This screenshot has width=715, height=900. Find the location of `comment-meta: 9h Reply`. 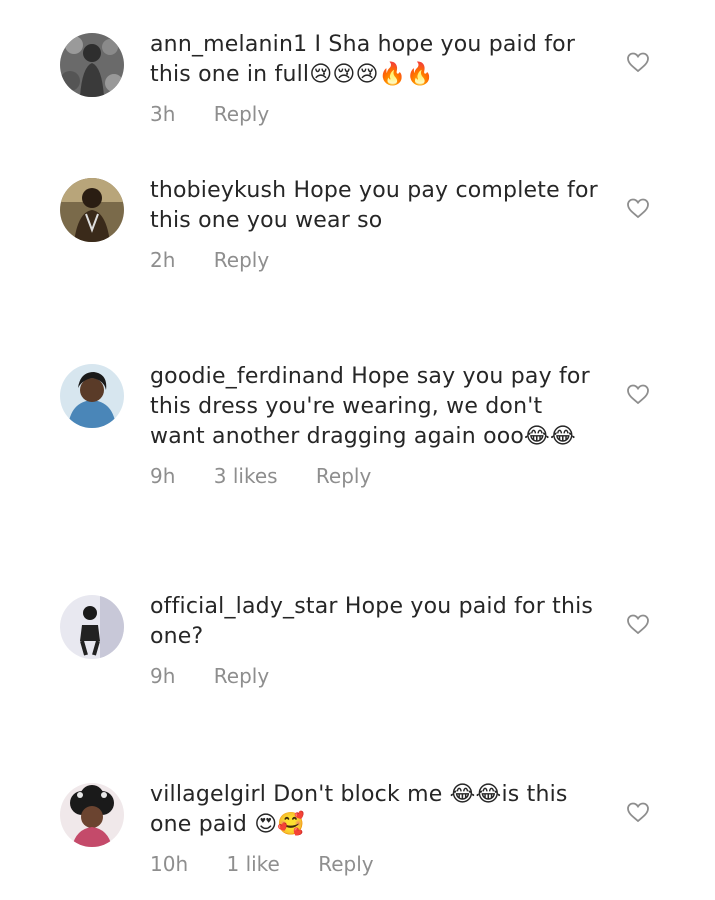

comment-meta: 9h Reply is located at coordinates (225, 676).